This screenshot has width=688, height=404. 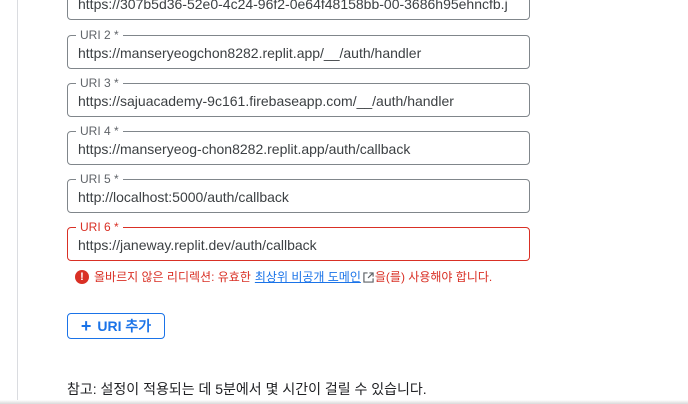 What do you see at coordinates (299, 197) in the screenshot?
I see `uri-5-input: http://localhost:5000/auth/callback` at bounding box center [299, 197].